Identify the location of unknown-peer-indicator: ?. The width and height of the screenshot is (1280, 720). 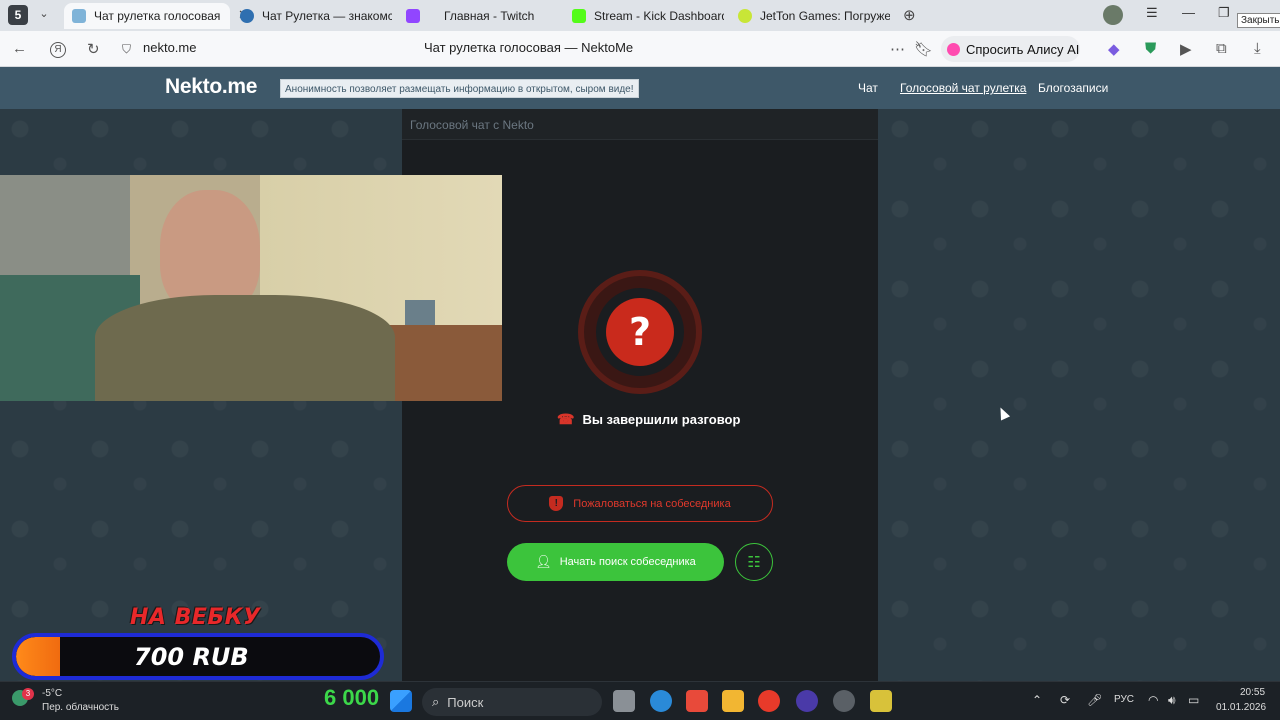
(640, 332).